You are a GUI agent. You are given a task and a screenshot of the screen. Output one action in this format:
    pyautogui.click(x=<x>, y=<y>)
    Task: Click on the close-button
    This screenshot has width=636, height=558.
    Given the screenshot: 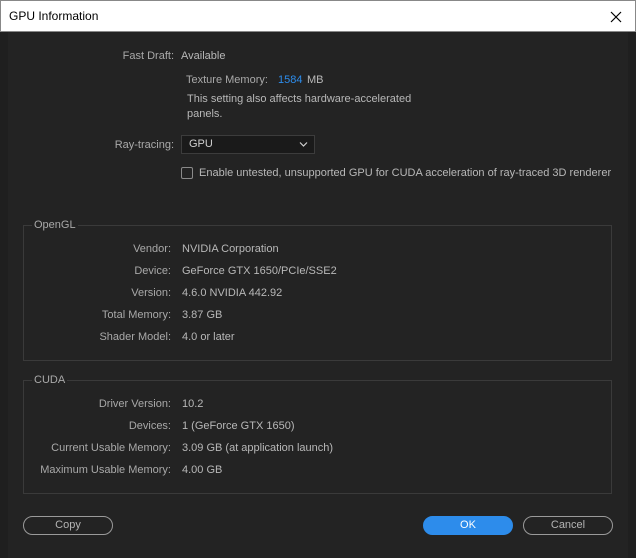 What is the action you would take?
    pyautogui.click(x=616, y=17)
    